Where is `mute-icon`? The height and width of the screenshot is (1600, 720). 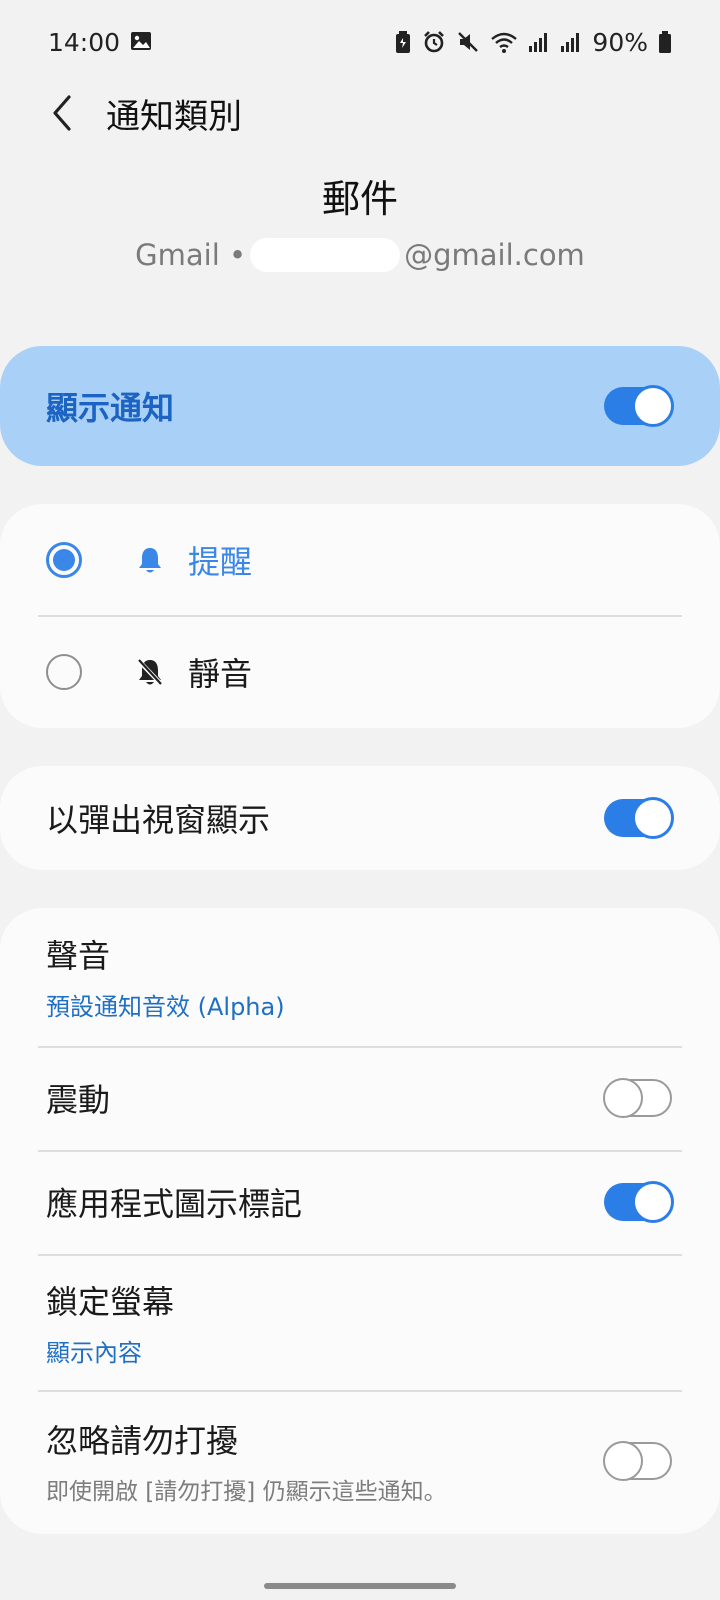
mute-icon is located at coordinates (468, 42).